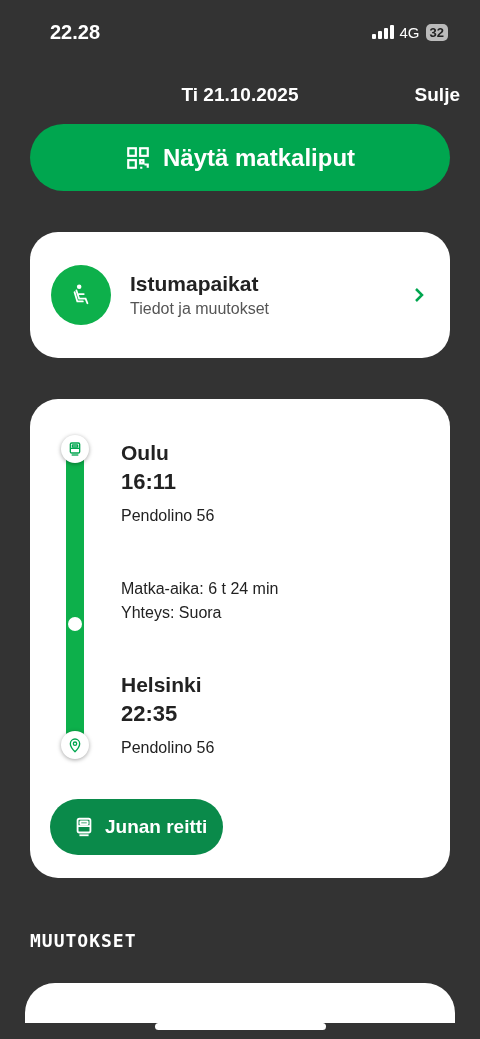 This screenshot has width=480, height=1039. What do you see at coordinates (409, 32) in the screenshot?
I see `network-type: 4G` at bounding box center [409, 32].